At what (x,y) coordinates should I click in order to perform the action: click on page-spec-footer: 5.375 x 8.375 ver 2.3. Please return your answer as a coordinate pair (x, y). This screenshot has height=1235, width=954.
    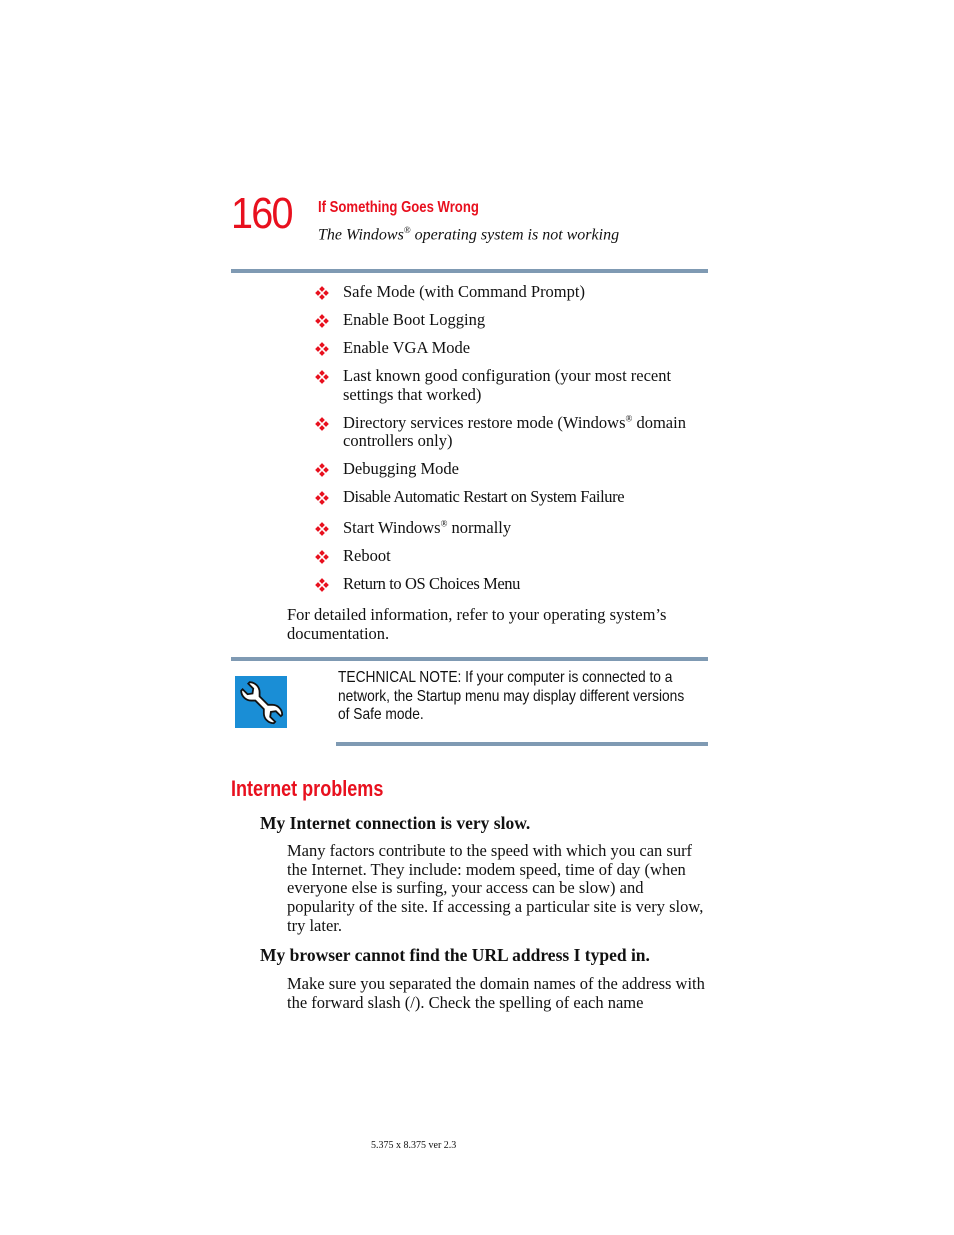
    Looking at the image, I should click on (414, 1145).